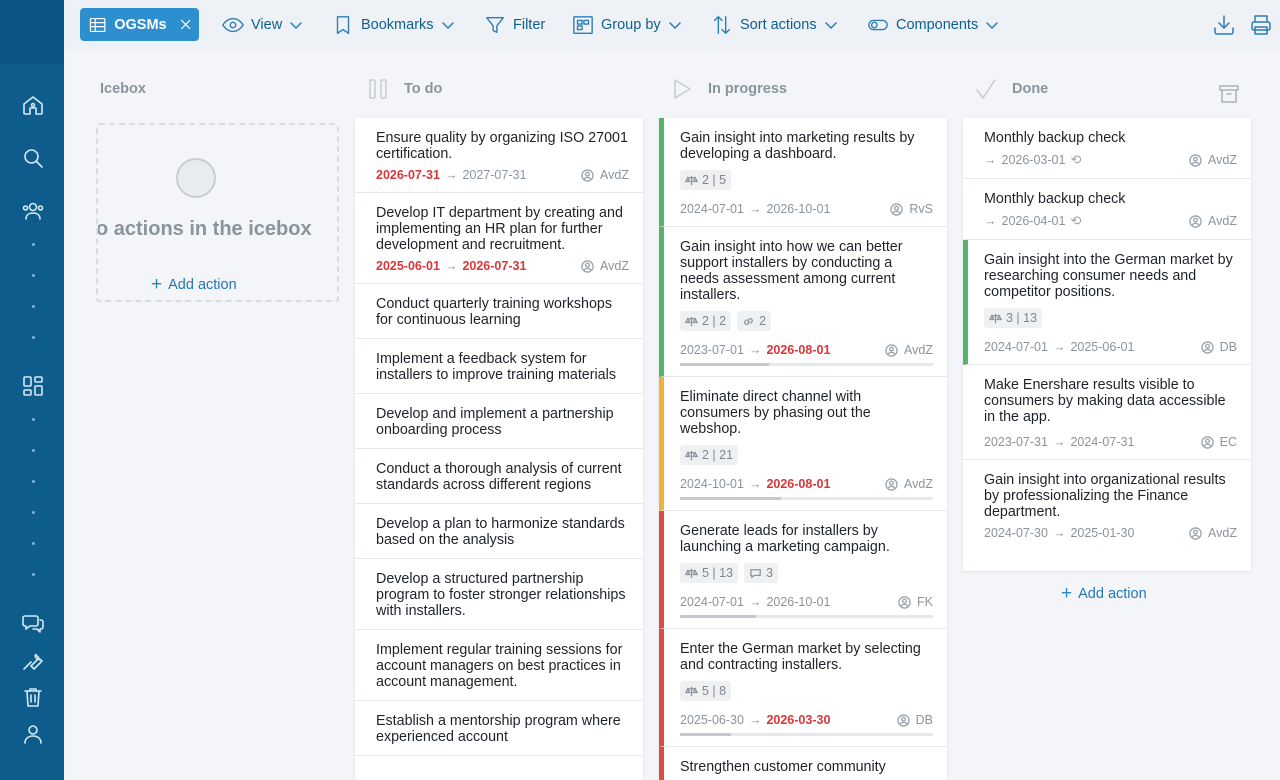 The image size is (1280, 780). Describe the element at coordinates (583, 24) in the screenshot. I see `group-icon` at that location.